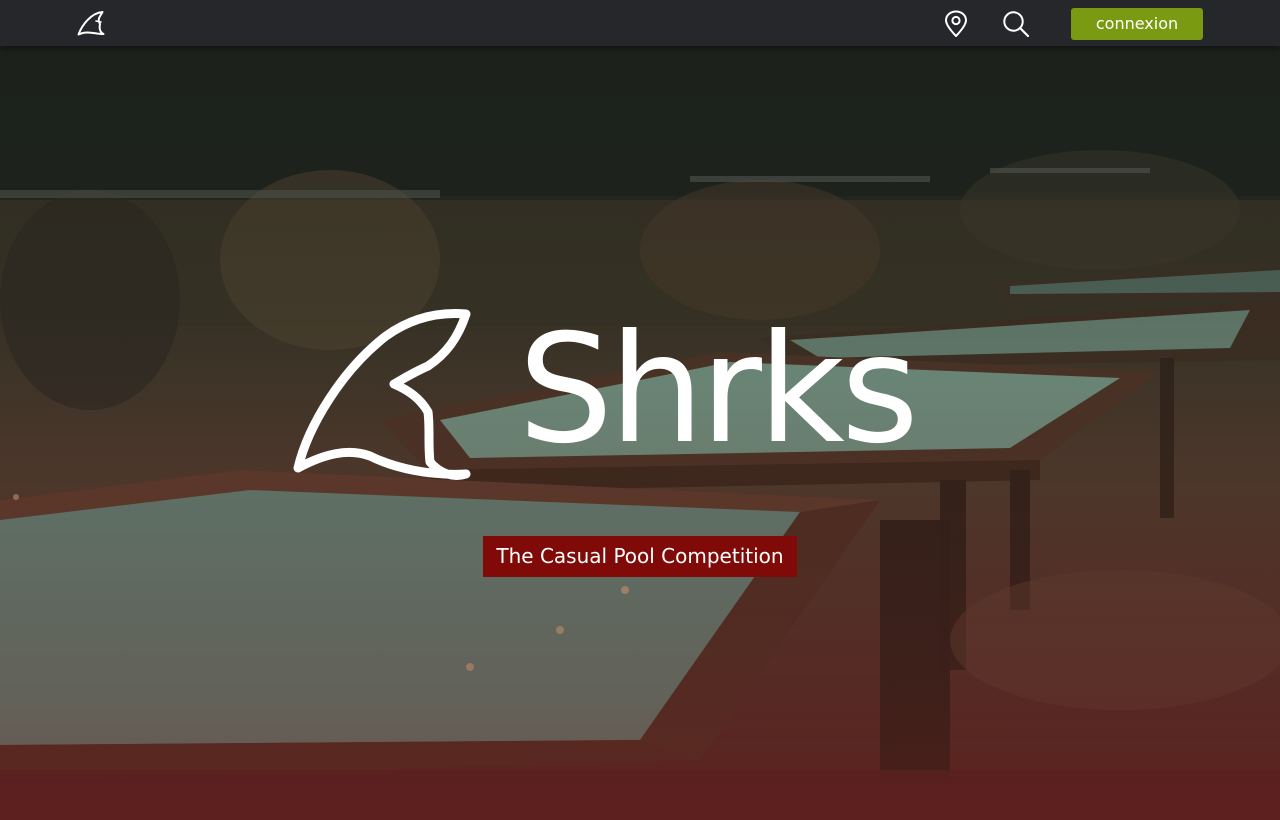 Image resolution: width=1280 pixels, height=820 pixels. Describe the element at coordinates (1016, 24) in the screenshot. I see `search-icon` at that location.